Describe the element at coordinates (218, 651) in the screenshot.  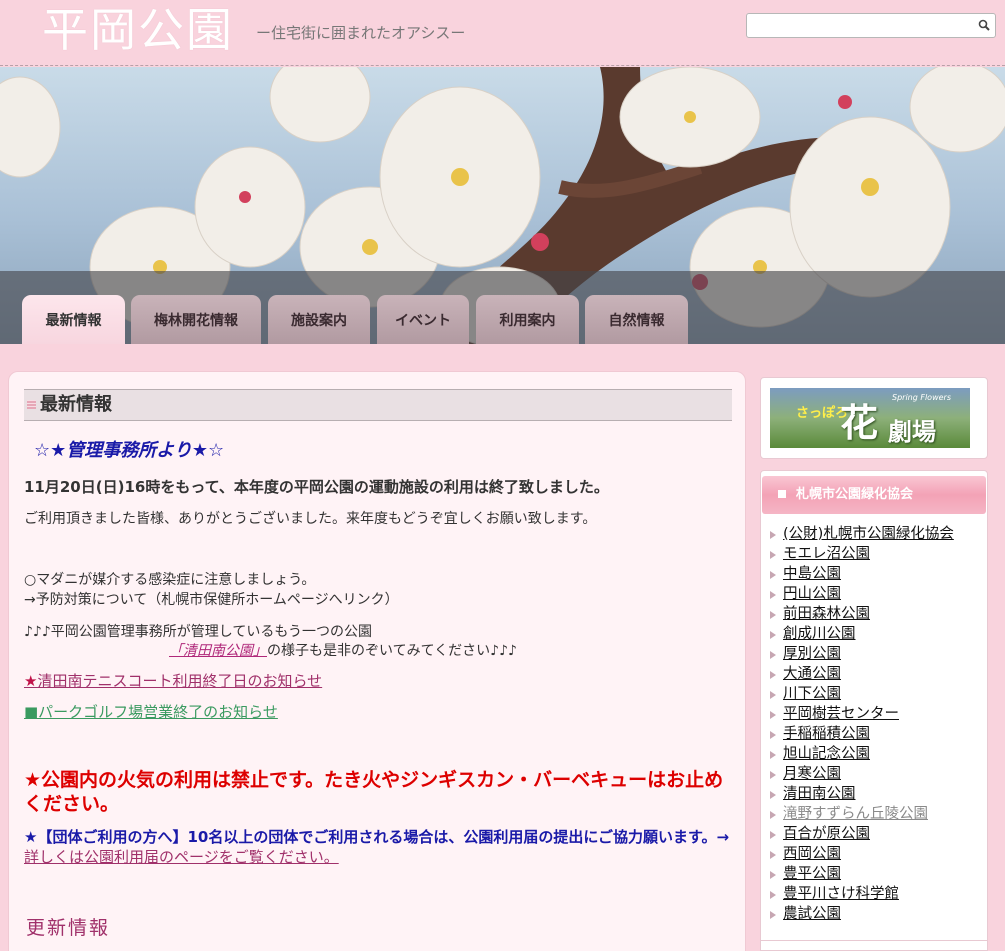
I see `kiyota-minami-park-link: 「清田南公園」` at that location.